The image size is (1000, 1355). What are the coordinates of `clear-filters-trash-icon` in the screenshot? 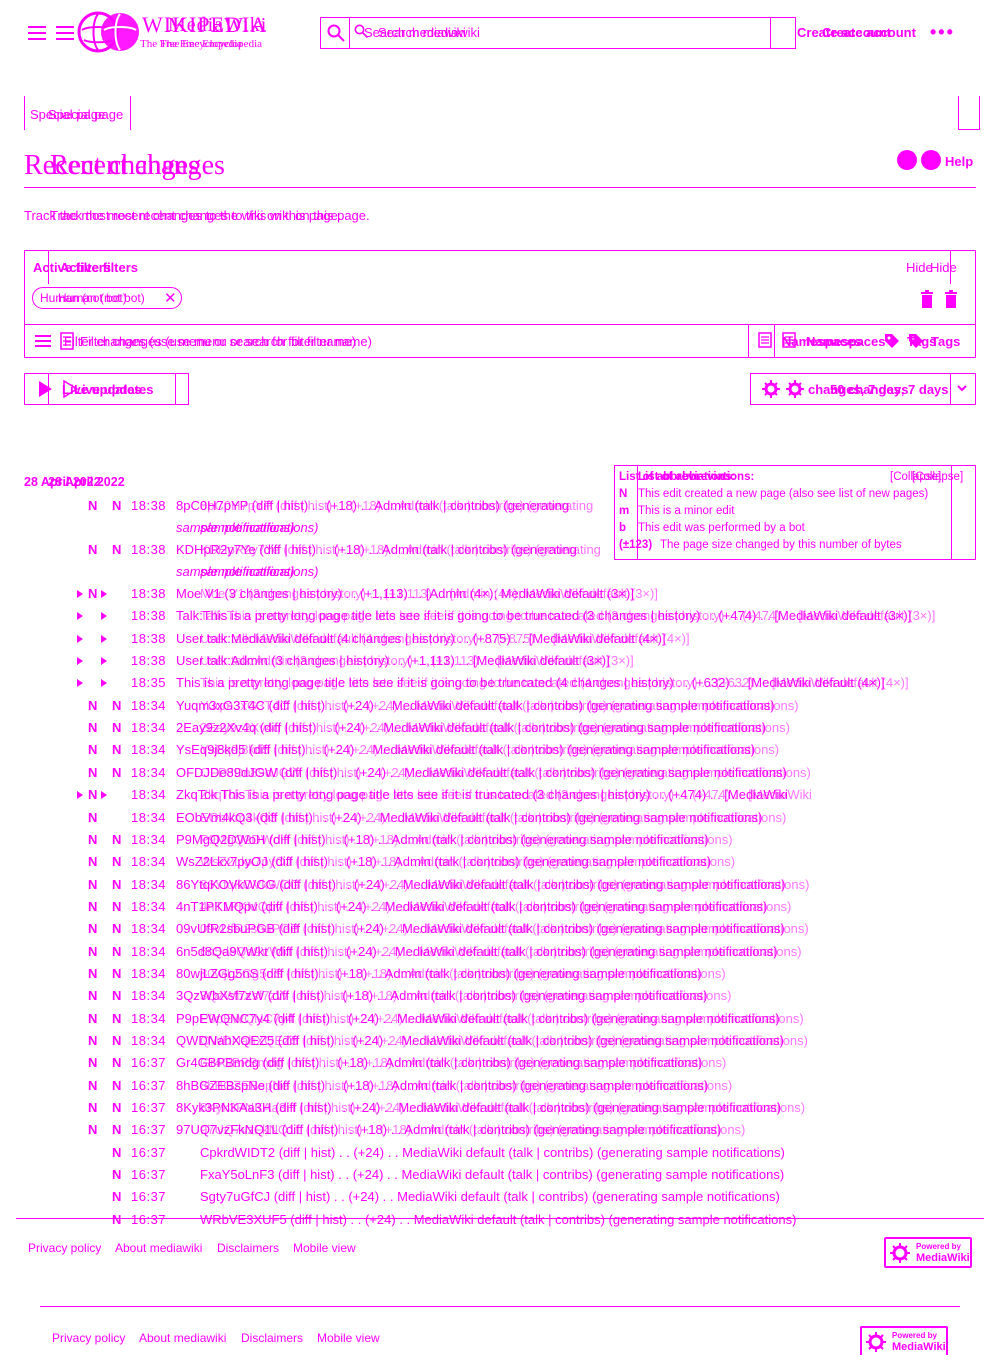 It's located at (927, 299).